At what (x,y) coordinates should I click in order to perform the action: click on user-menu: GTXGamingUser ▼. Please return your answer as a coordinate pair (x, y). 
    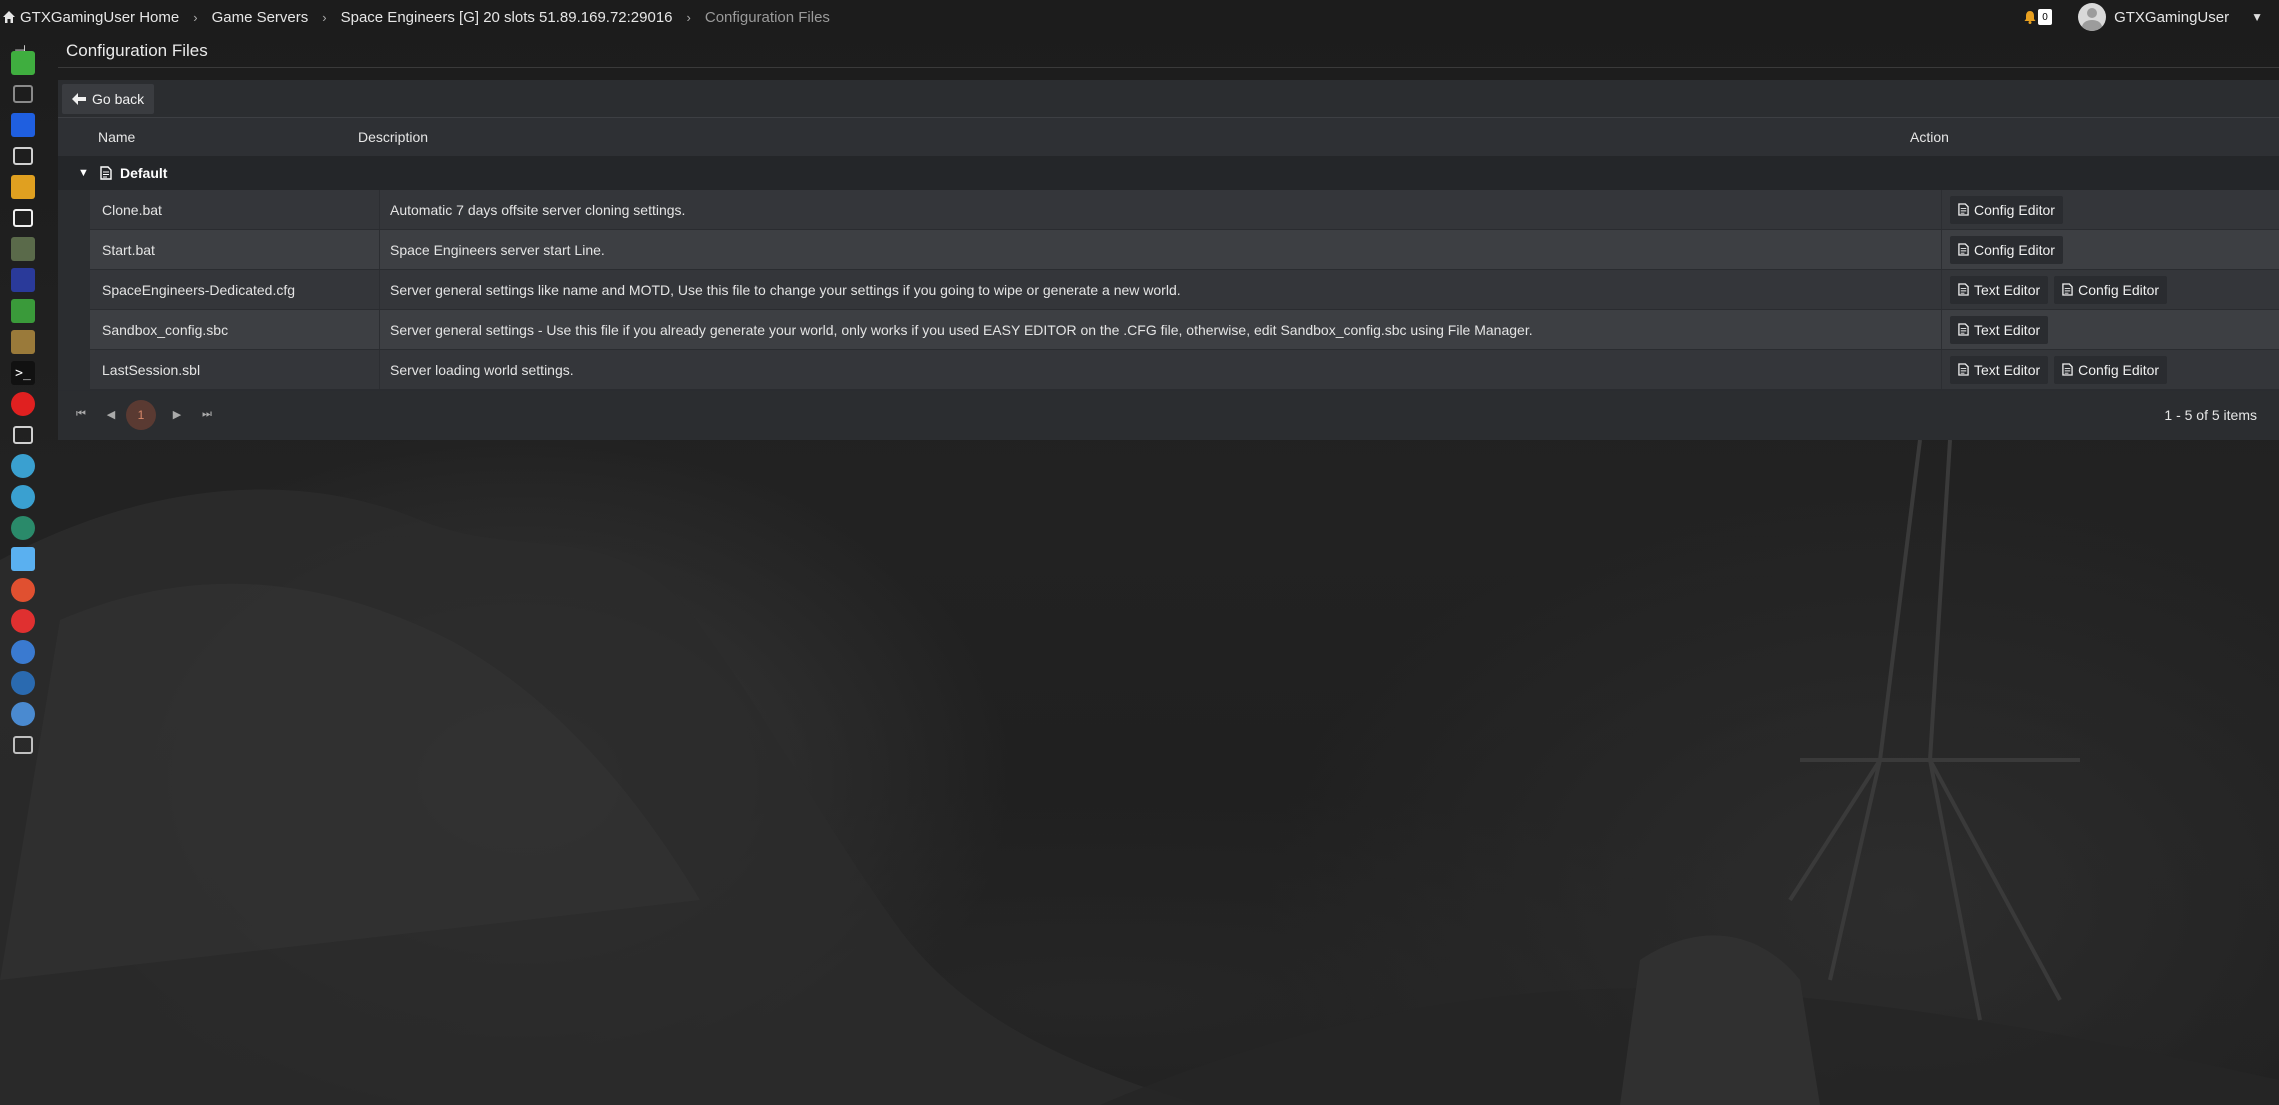
    Looking at the image, I should click on (2170, 17).